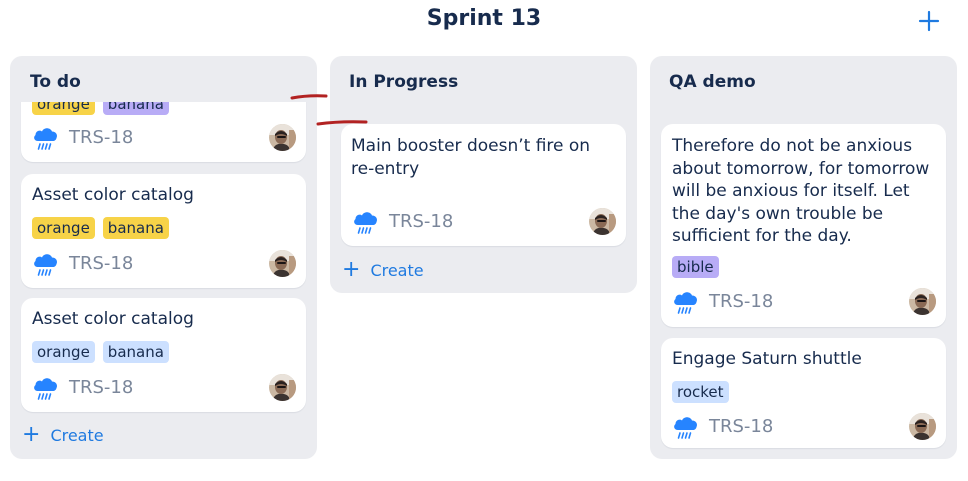 This screenshot has width=968, height=481. Describe the element at coordinates (484, 18) in the screenshot. I see `board-title: Sprint 13` at that location.